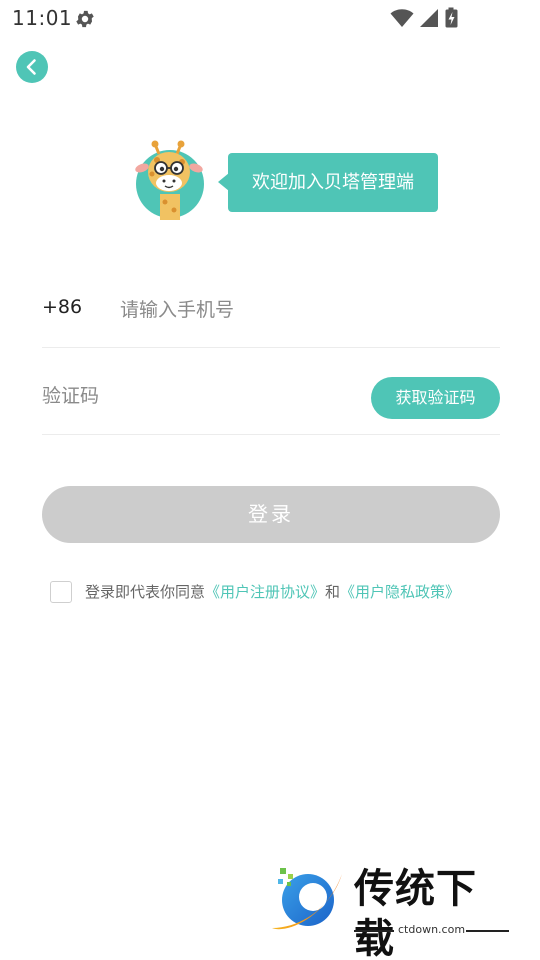 This screenshot has height=960, width=540. I want to click on watermark-title: 传统下载, so click(415, 913).